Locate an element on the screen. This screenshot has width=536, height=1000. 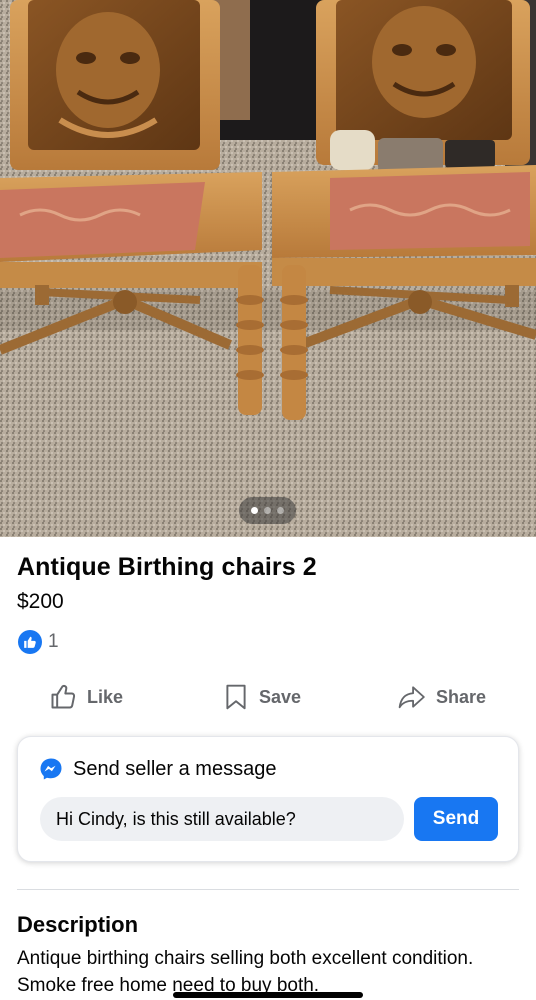
share-button: Share is located at coordinates (442, 697).